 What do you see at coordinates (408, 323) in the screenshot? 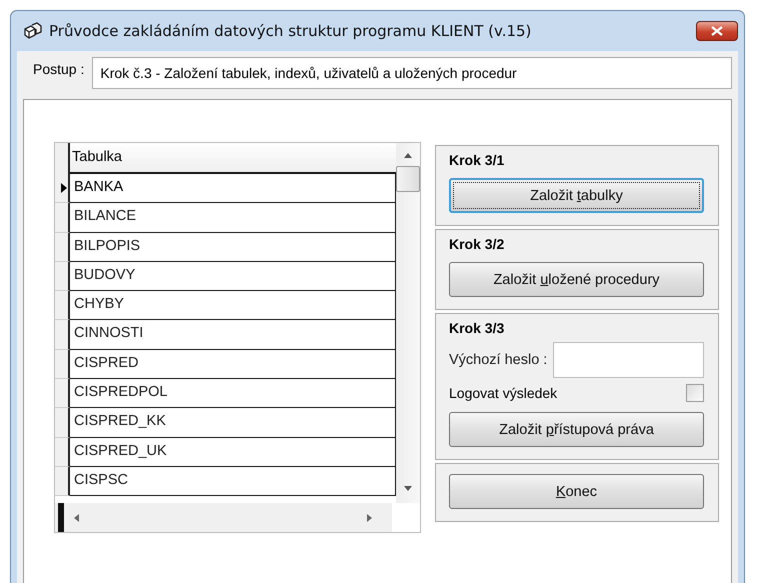
I see `vertical-scrollbar` at bounding box center [408, 323].